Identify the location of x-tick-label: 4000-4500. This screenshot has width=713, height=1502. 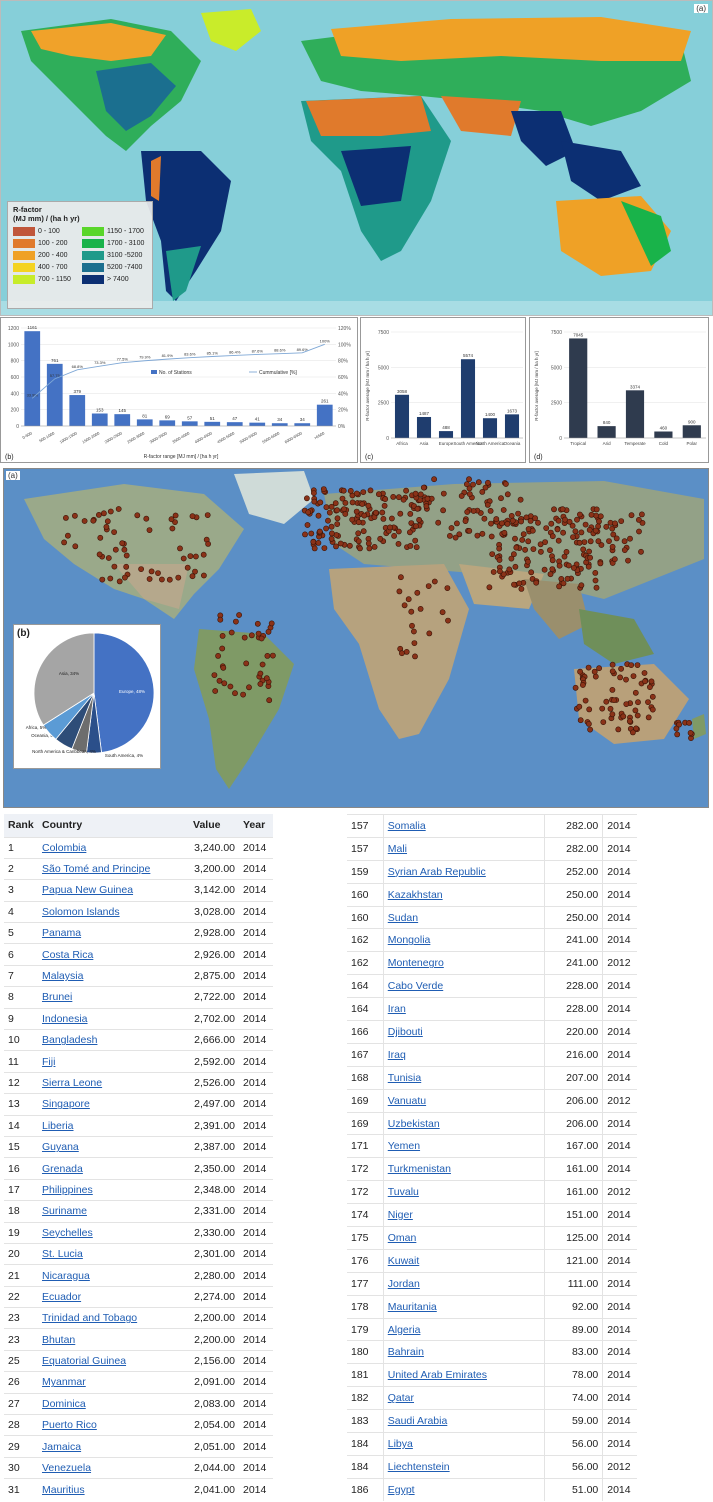
(204, 437).